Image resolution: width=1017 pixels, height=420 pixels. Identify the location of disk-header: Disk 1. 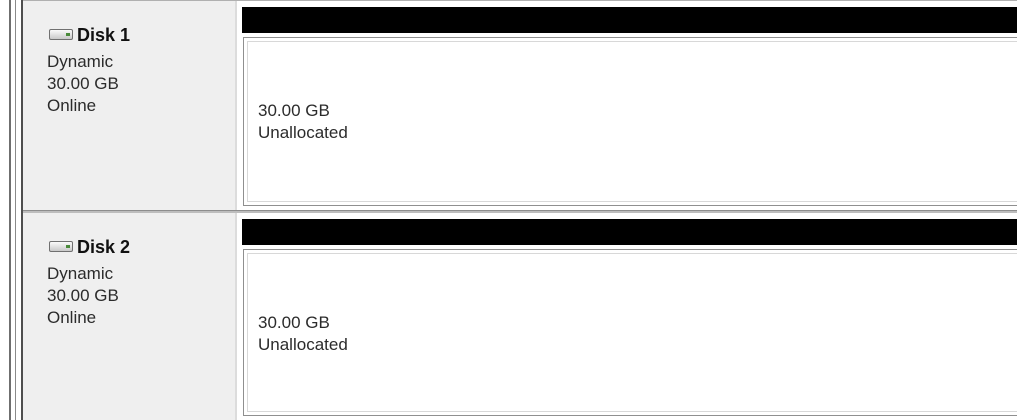
(89, 35).